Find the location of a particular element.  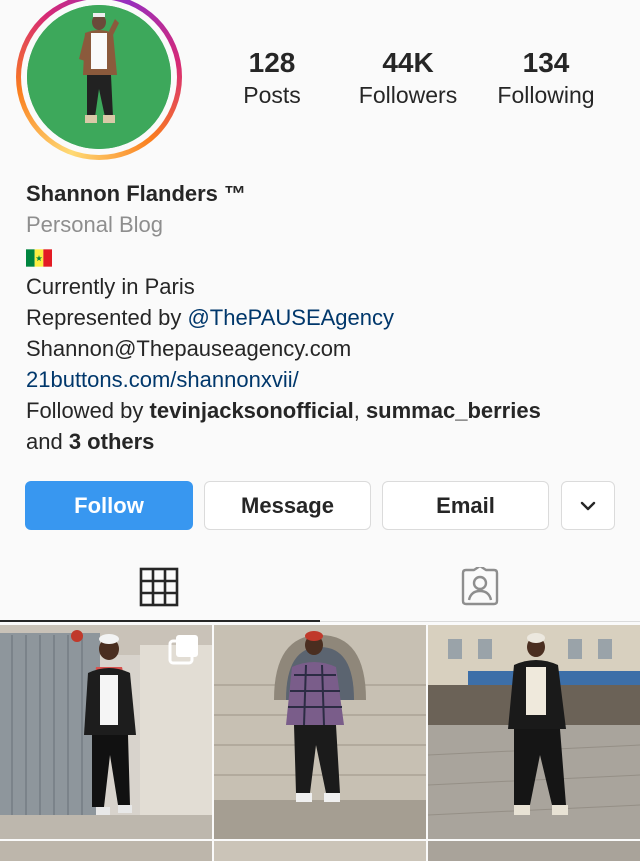

bio-location: Currently in Paris is located at coordinates (110, 286).